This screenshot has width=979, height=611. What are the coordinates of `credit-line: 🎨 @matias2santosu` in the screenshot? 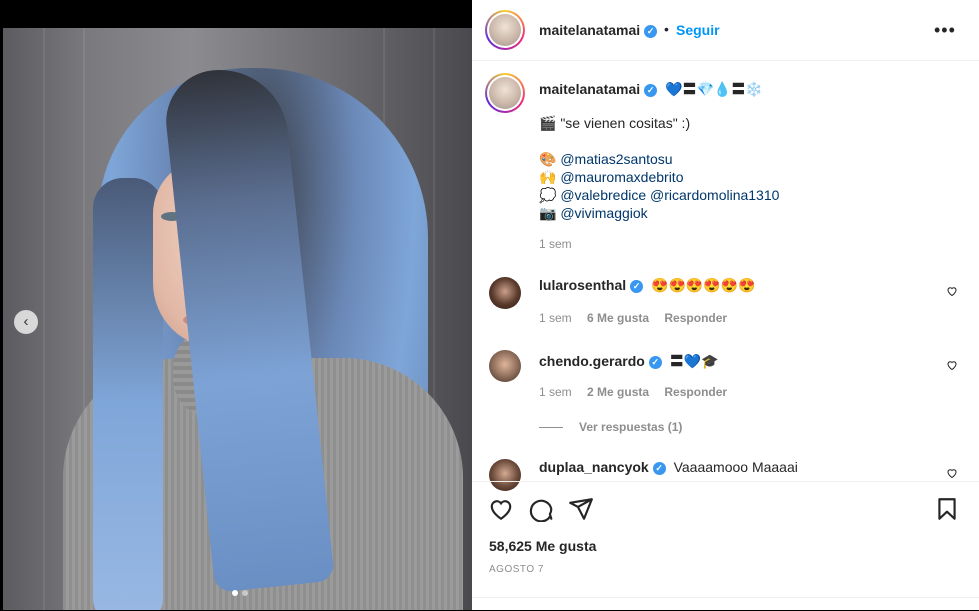 It's located at (606, 159).